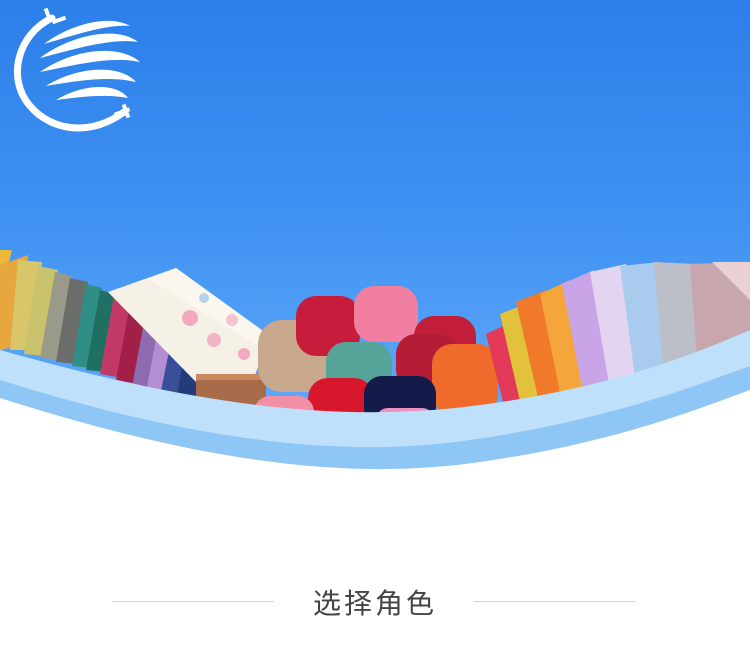 Image resolution: width=750 pixels, height=650 pixels. I want to click on role-section-header: 选择角色, so click(375, 602).